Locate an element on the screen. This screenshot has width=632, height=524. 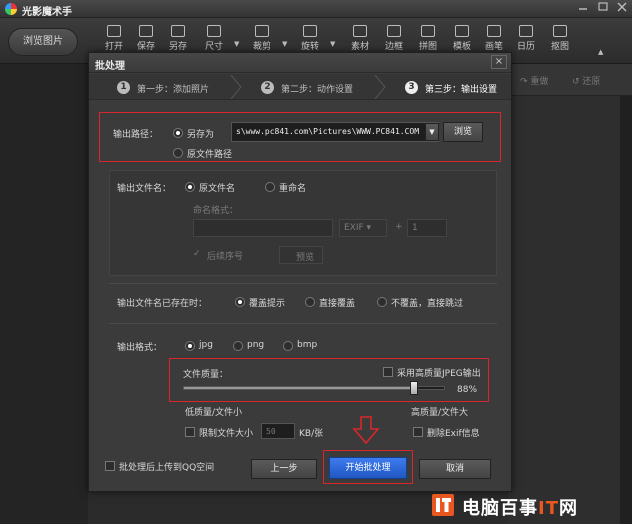
watermark-logo-icon is located at coordinates (443, 505).